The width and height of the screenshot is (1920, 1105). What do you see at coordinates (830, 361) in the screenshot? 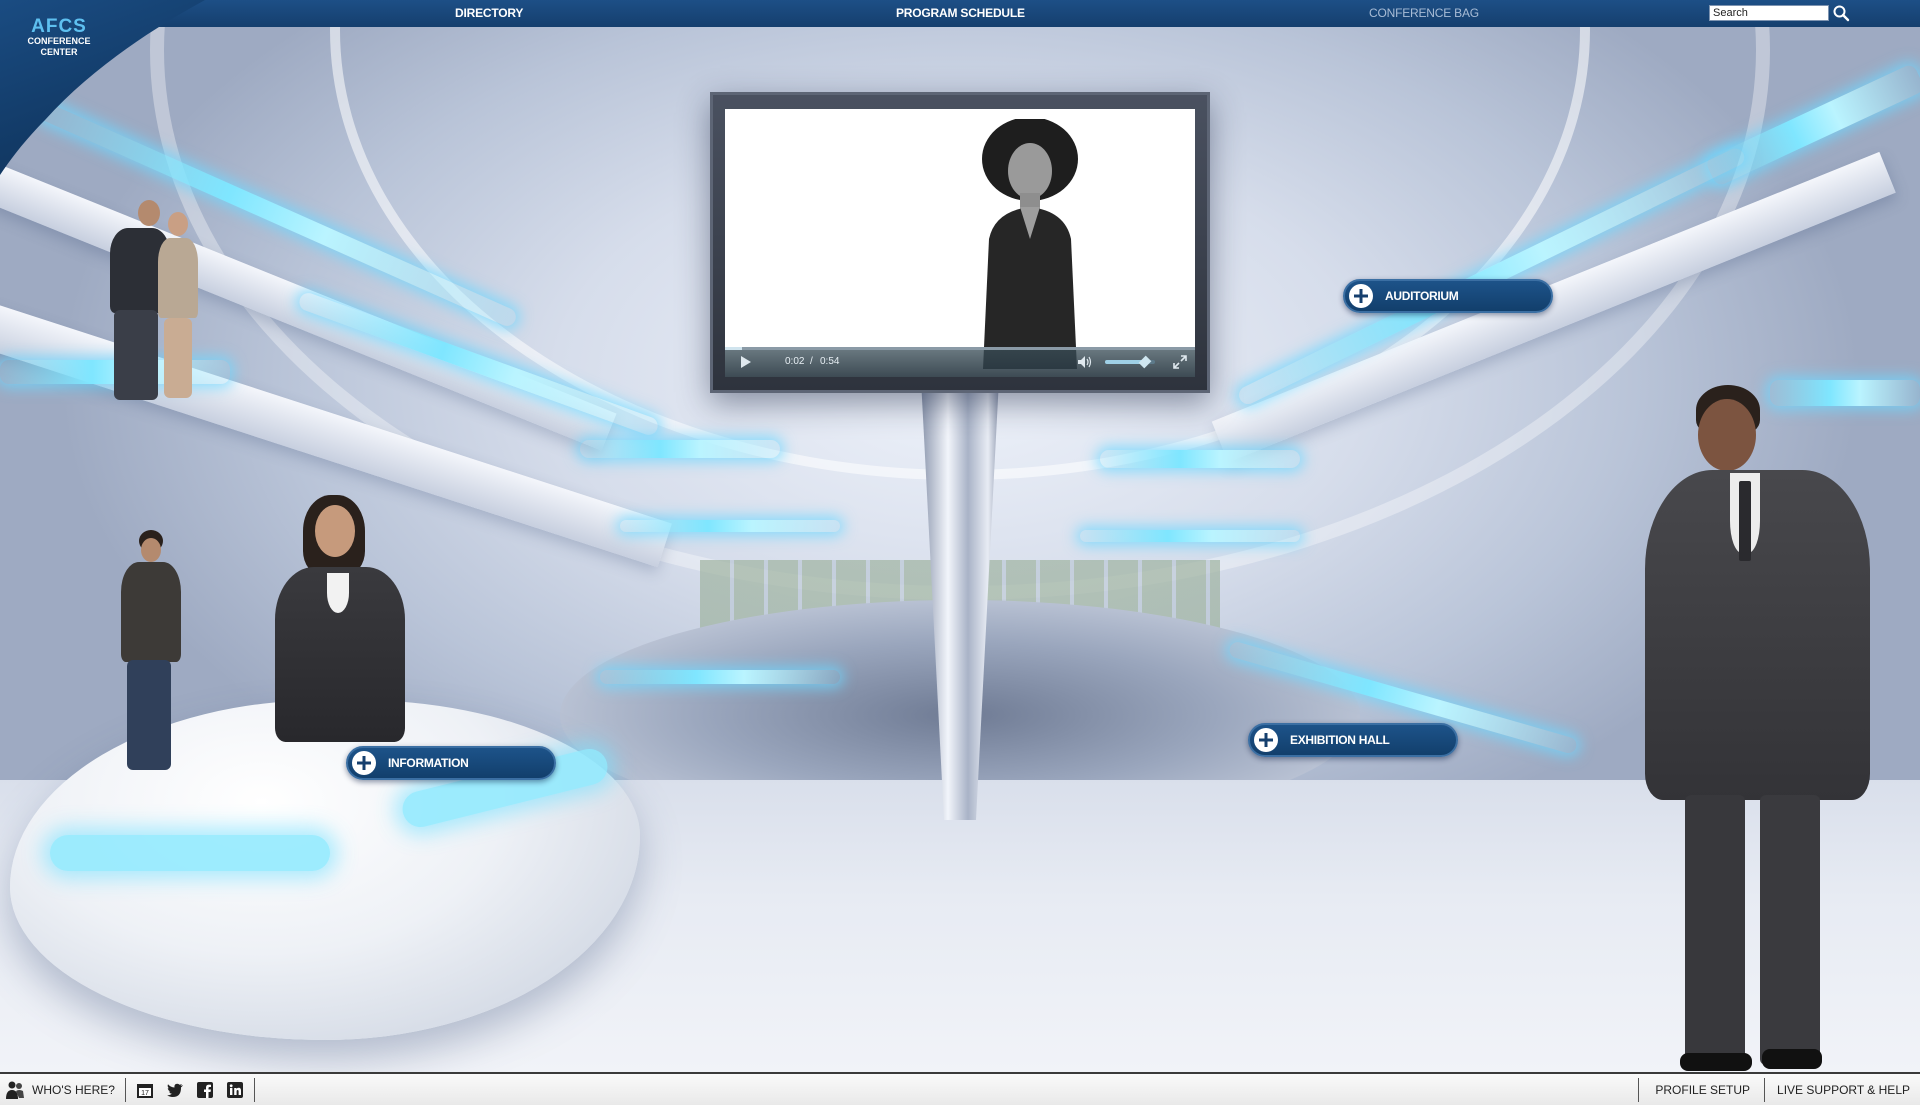
I see `video-duration: 0:54` at bounding box center [830, 361].